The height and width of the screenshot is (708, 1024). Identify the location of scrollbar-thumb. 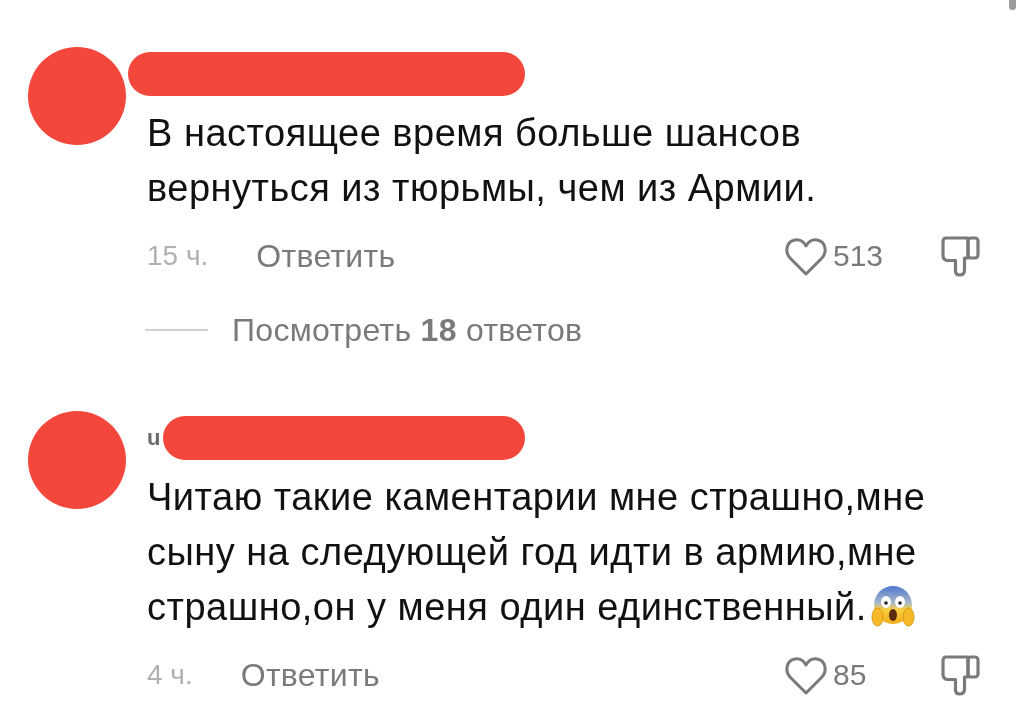
(1012, 5).